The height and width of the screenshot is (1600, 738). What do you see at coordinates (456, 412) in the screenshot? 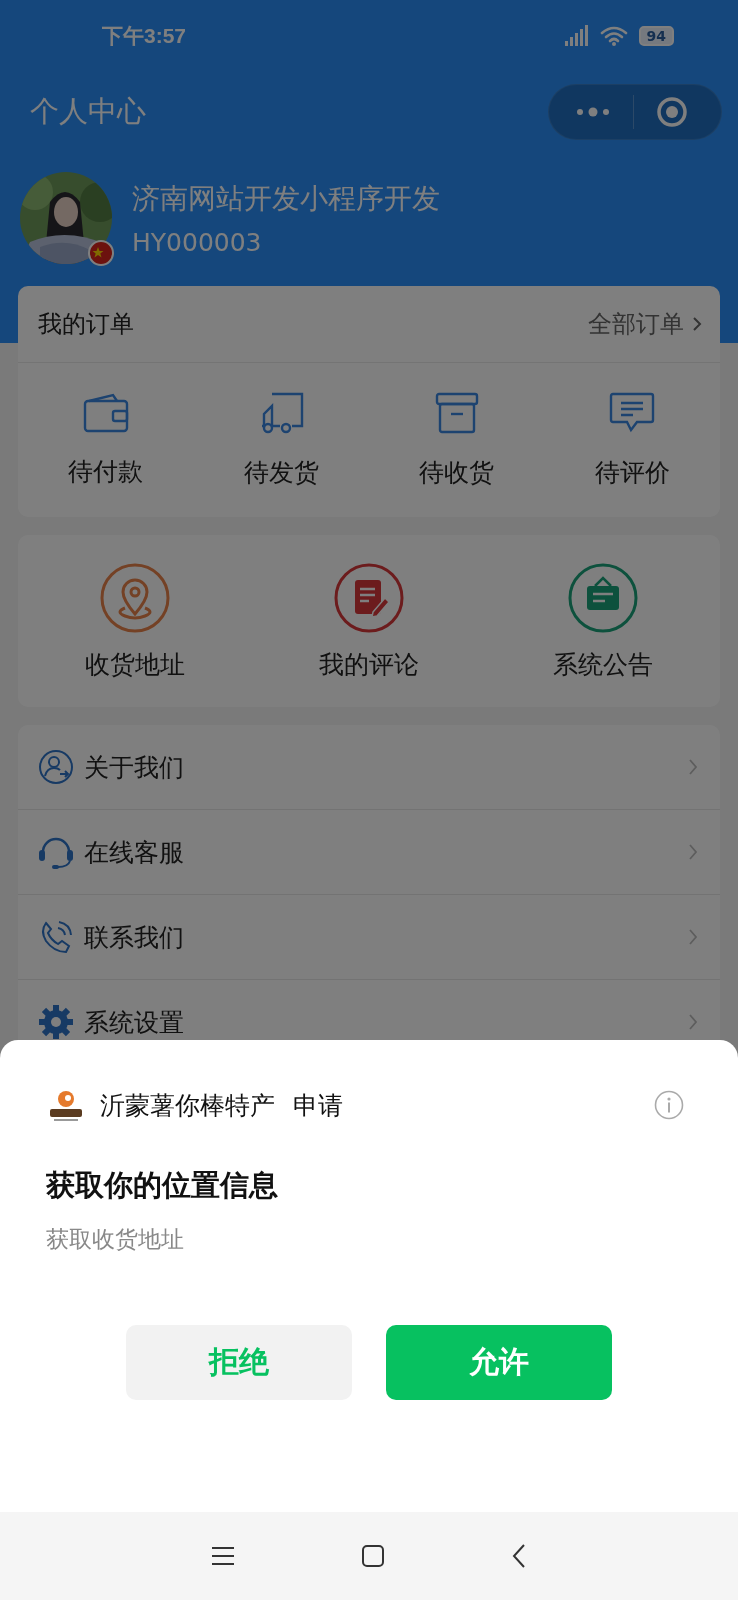
I see `box-icon` at bounding box center [456, 412].